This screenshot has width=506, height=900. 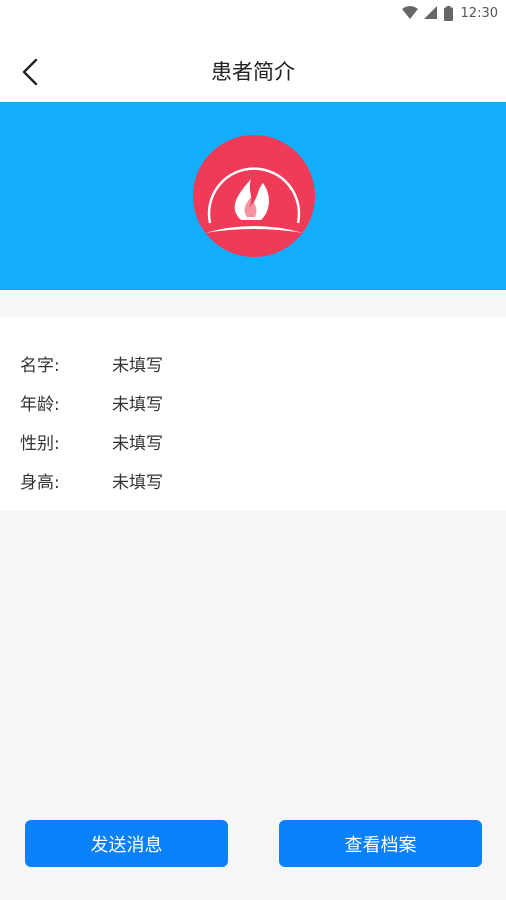 I want to click on status-time: 12:30, so click(x=479, y=13).